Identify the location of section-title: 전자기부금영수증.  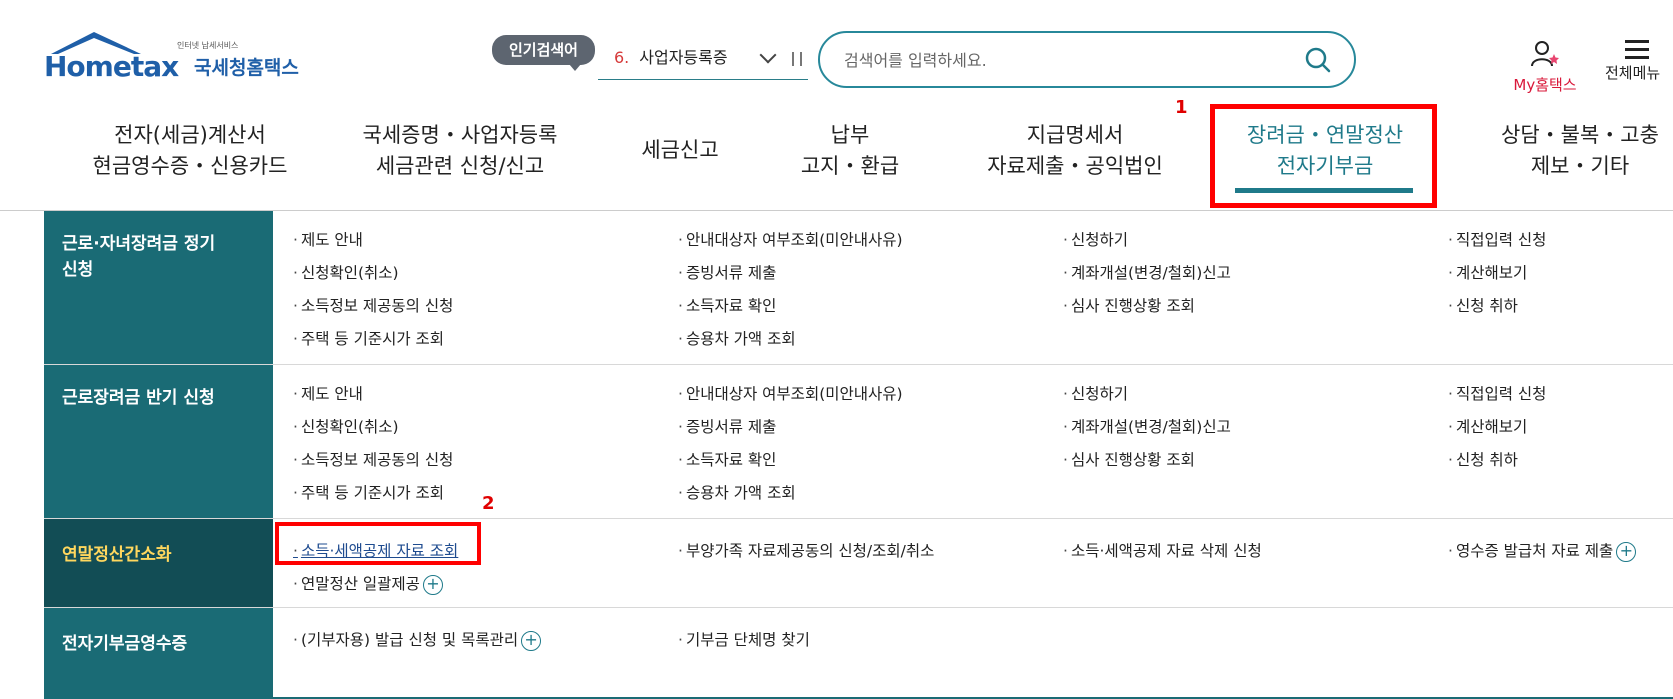
(158, 653).